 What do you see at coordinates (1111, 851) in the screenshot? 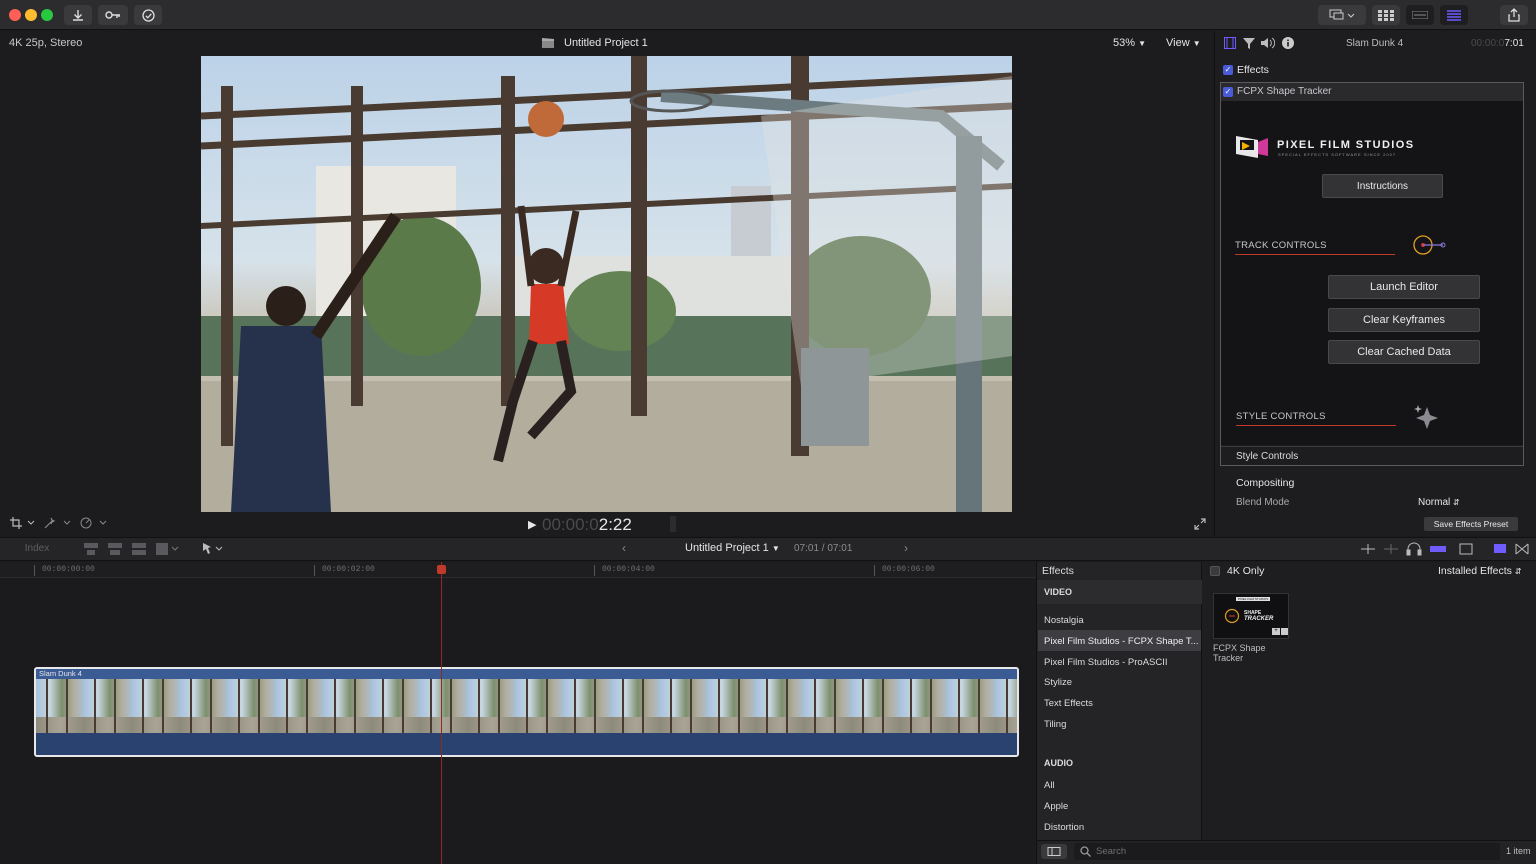
I see `search-placeholder: Search` at bounding box center [1111, 851].